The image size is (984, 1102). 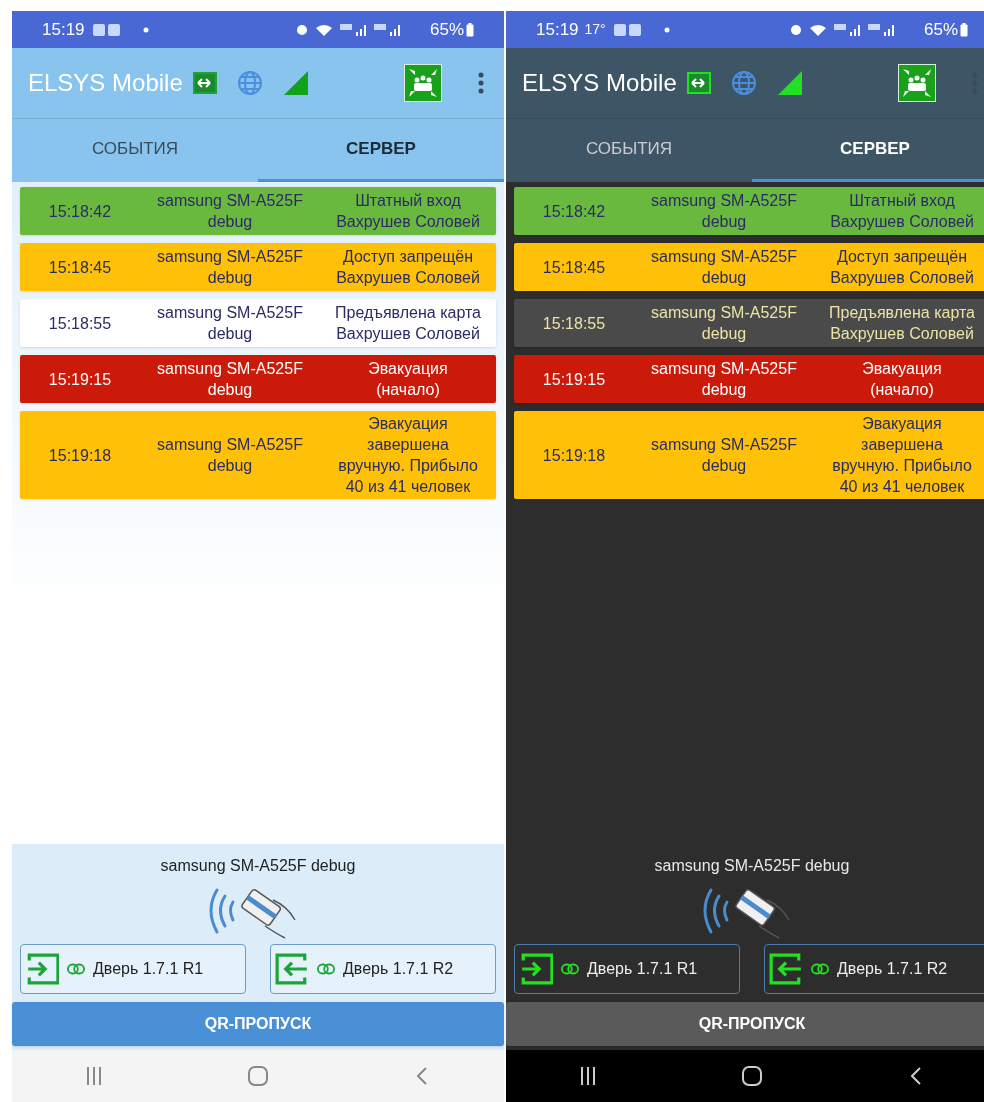 What do you see at coordinates (745, 1024) in the screenshot?
I see `qr-pass-button: QR-ПРОПУСК` at bounding box center [745, 1024].